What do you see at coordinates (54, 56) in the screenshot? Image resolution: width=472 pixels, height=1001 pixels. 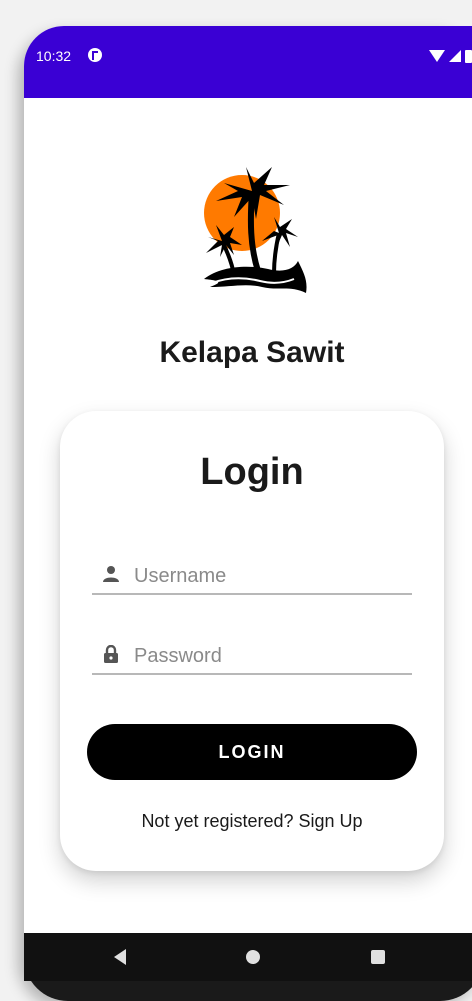 I see `status-time: 10:32` at bounding box center [54, 56].